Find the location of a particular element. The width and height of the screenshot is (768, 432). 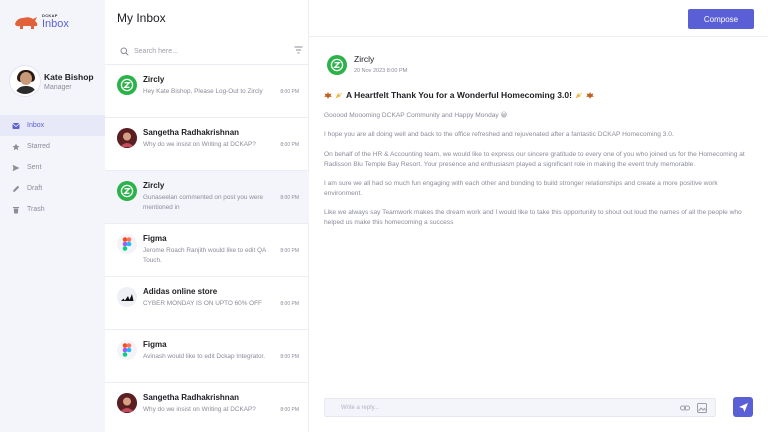

nav-item-inbox: Inbox is located at coordinates (52, 125).